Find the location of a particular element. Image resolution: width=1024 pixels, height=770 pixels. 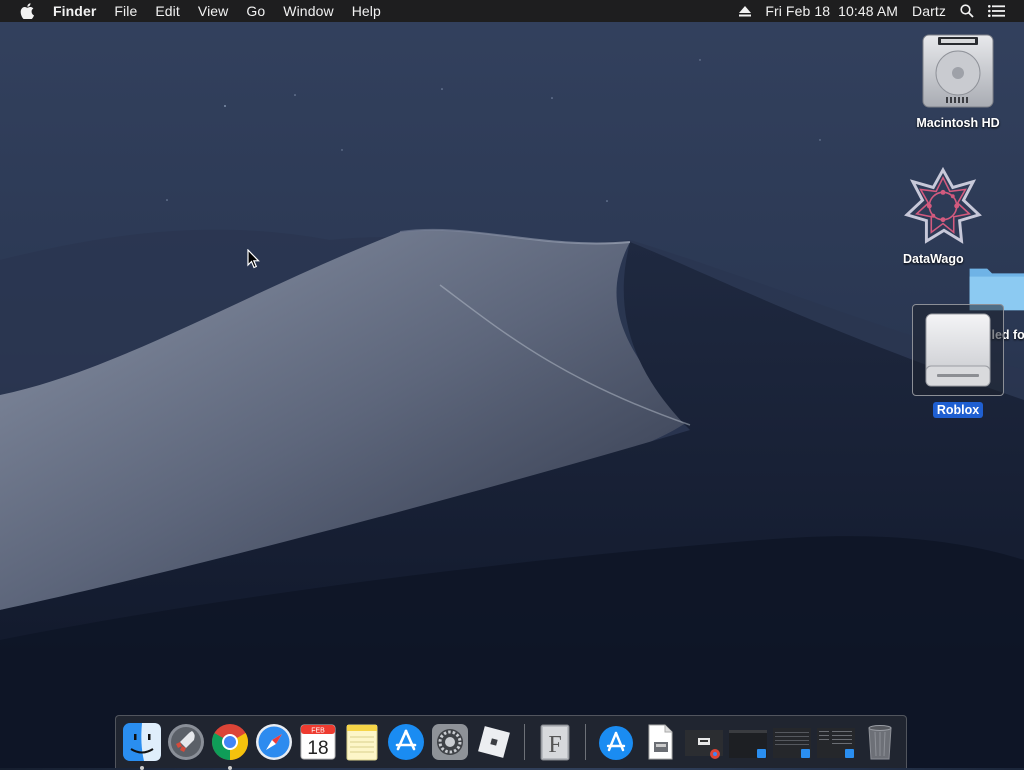

finder-icon is located at coordinates (142, 742).